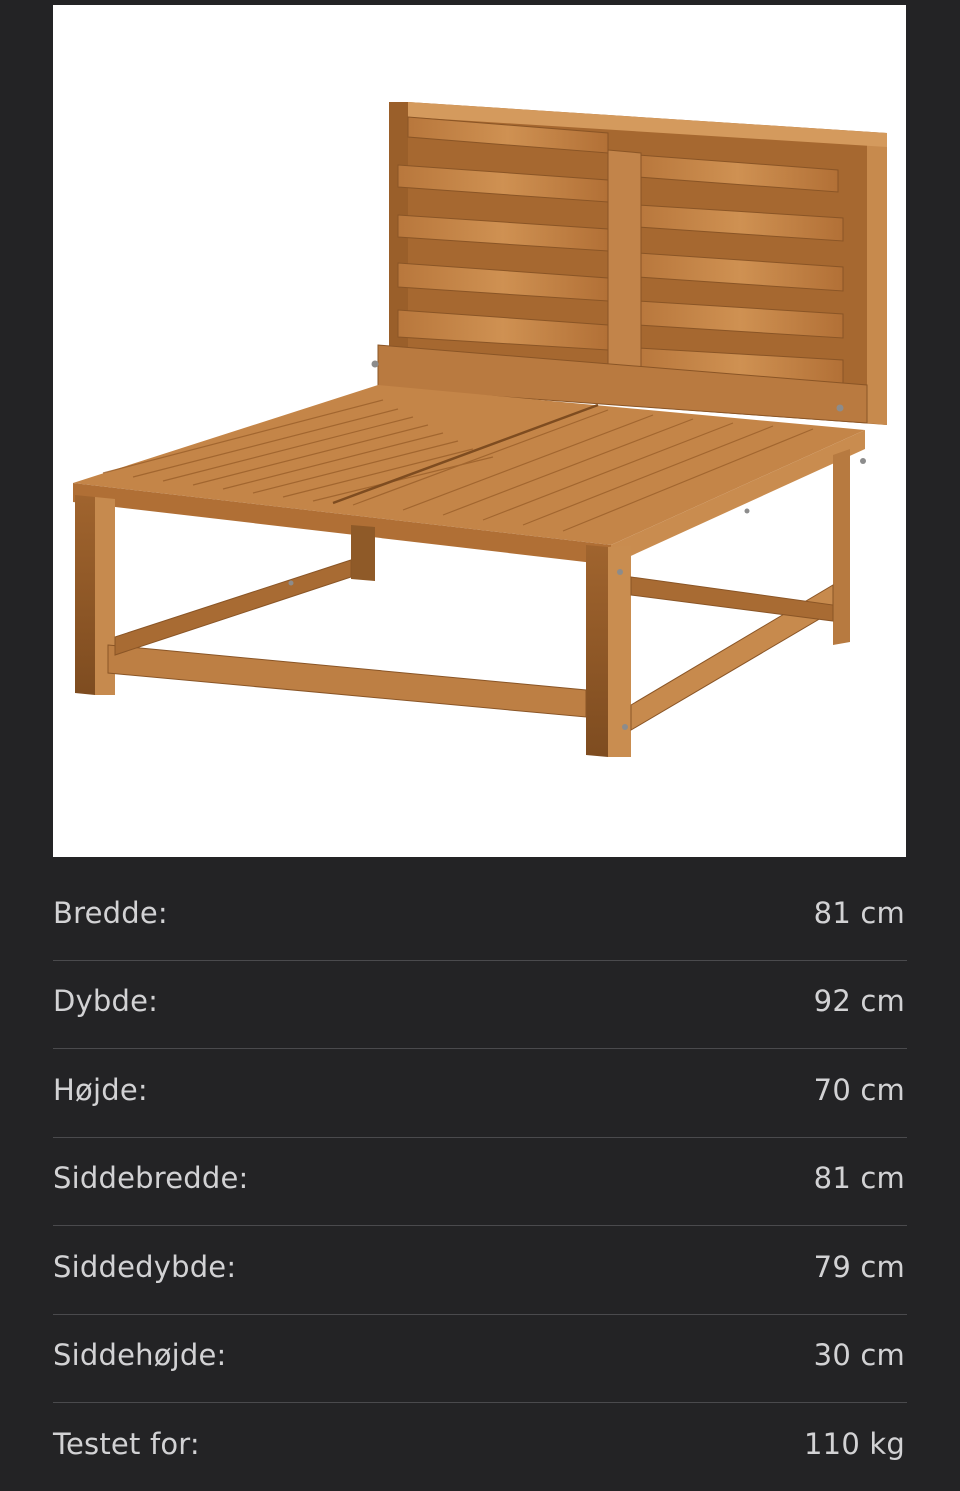 The width and height of the screenshot is (960, 1491). I want to click on spec-value: 79 cm, so click(859, 1266).